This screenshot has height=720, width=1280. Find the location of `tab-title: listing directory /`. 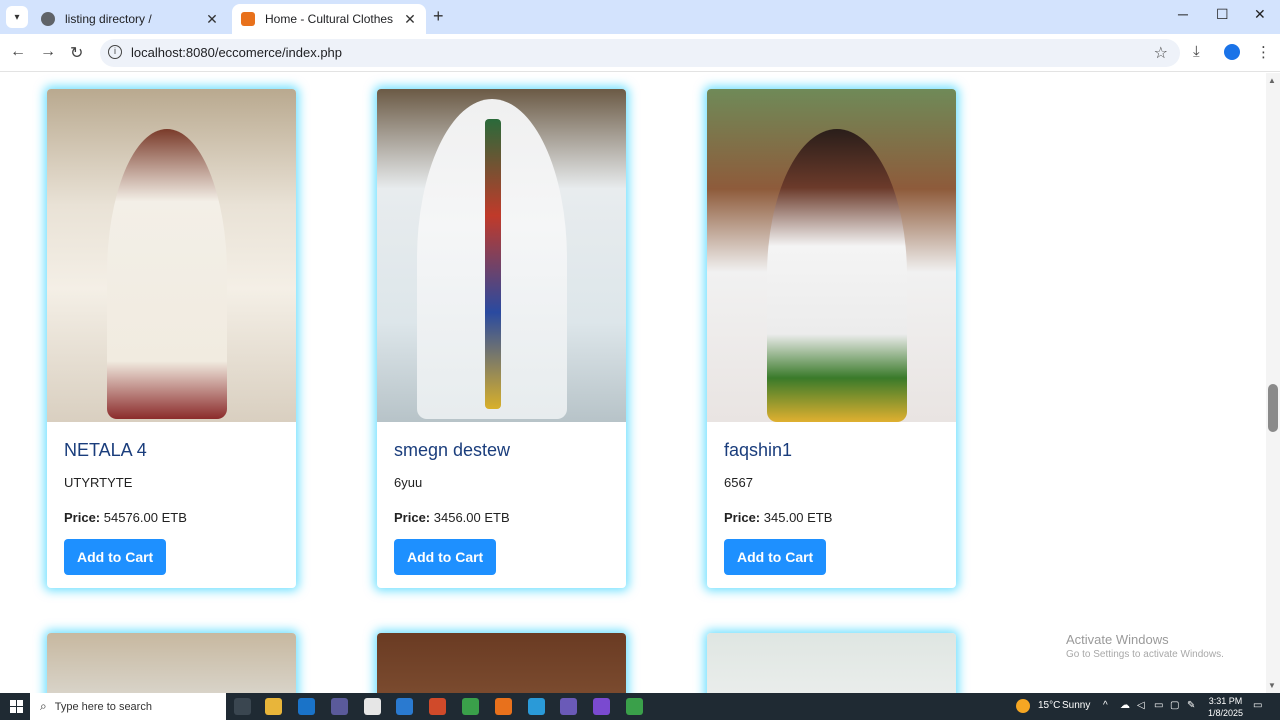

tab-title: listing directory / is located at coordinates (108, 19).